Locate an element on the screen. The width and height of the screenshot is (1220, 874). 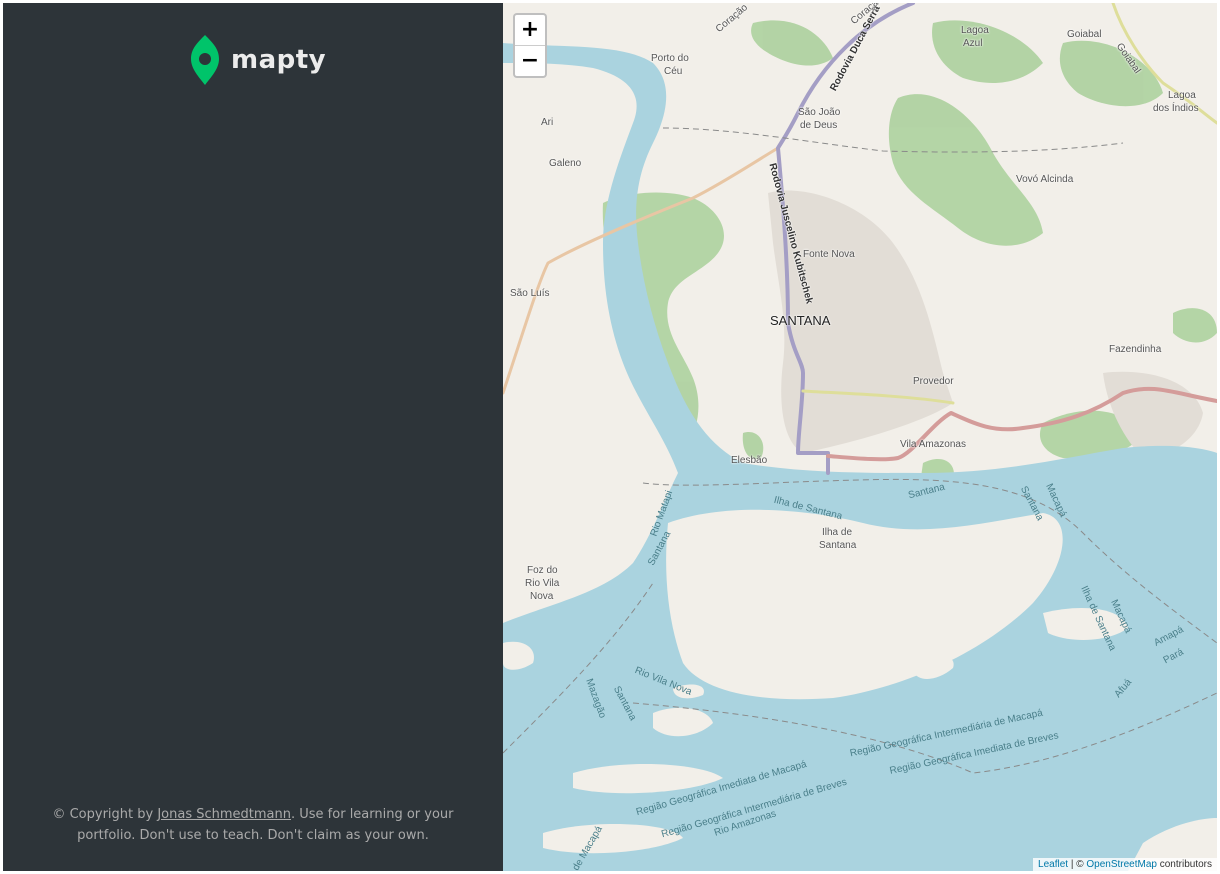
author-link: Jonas Schmedtmann is located at coordinates (224, 814).